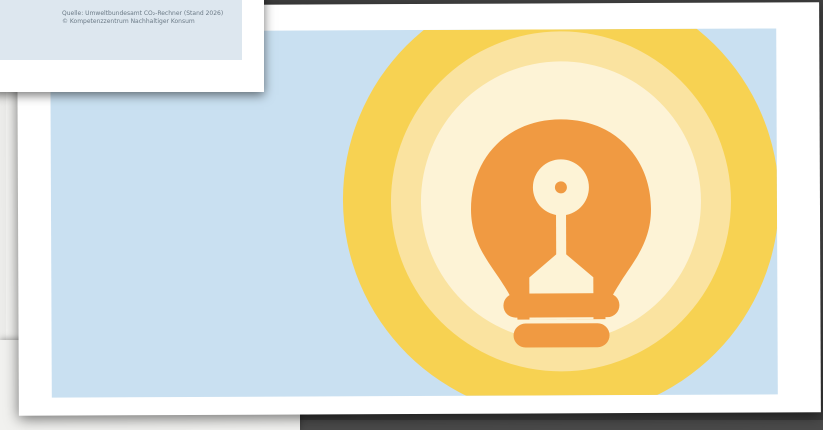  What do you see at coordinates (561, 335) in the screenshot?
I see `bulb-base-bottom-icon` at bounding box center [561, 335].